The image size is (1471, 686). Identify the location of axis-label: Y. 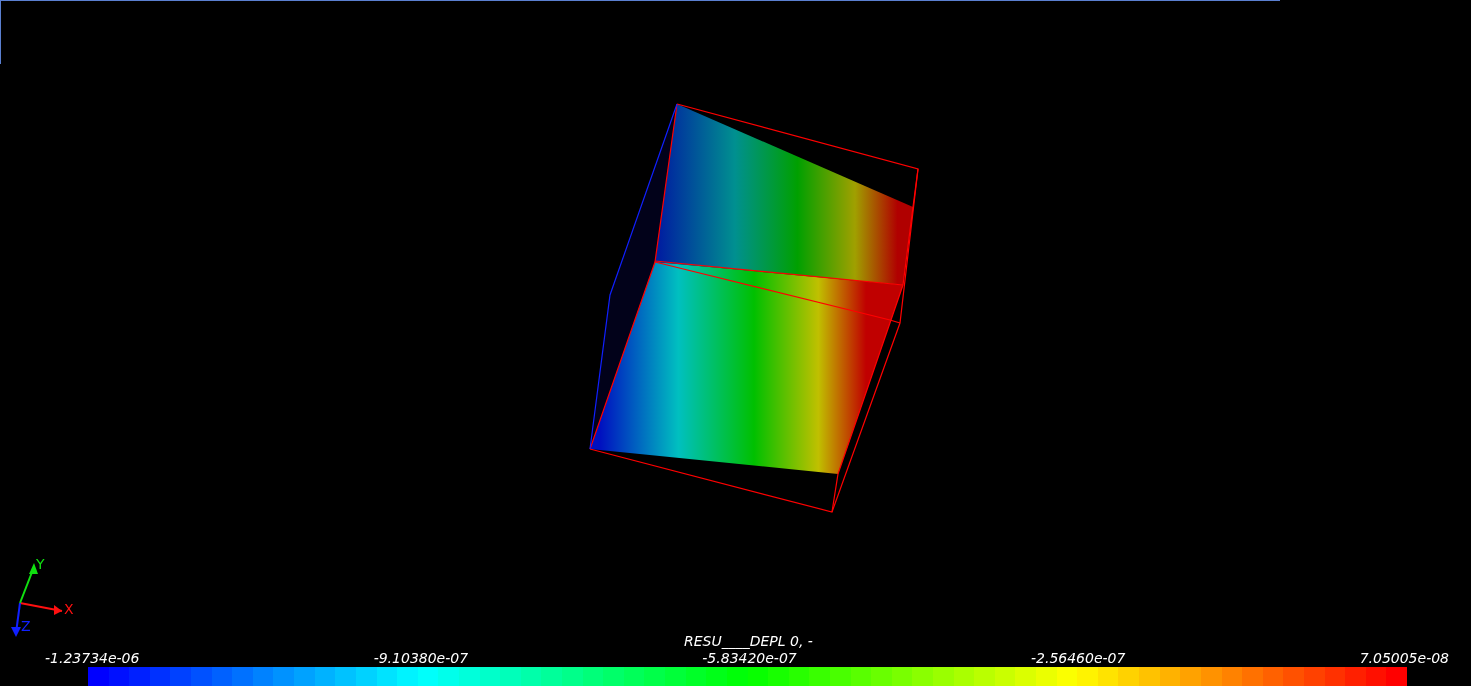
(40, 564).